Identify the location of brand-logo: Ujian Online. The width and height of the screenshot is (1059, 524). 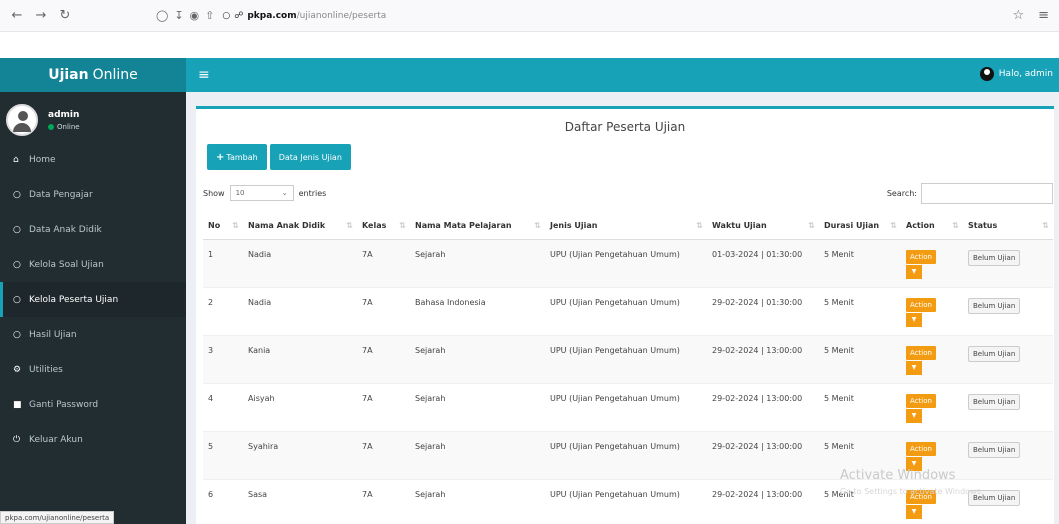
(93, 75).